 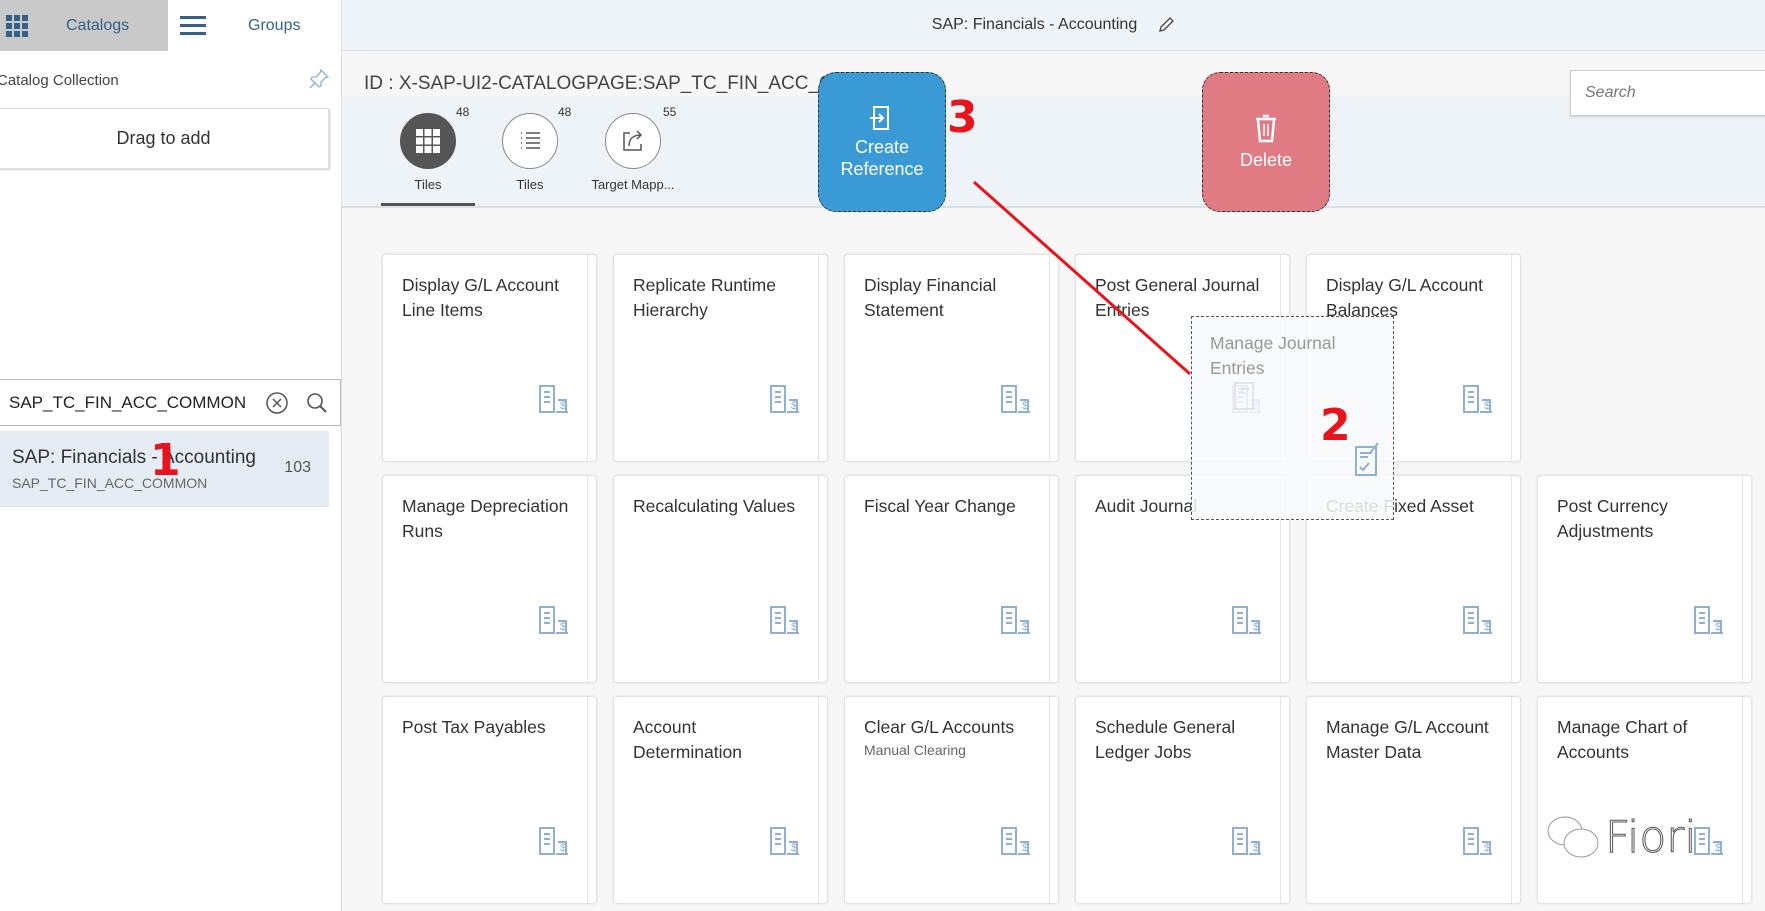 What do you see at coordinates (939, 727) in the screenshot?
I see `tile-title: Clear G/L Accounts` at bounding box center [939, 727].